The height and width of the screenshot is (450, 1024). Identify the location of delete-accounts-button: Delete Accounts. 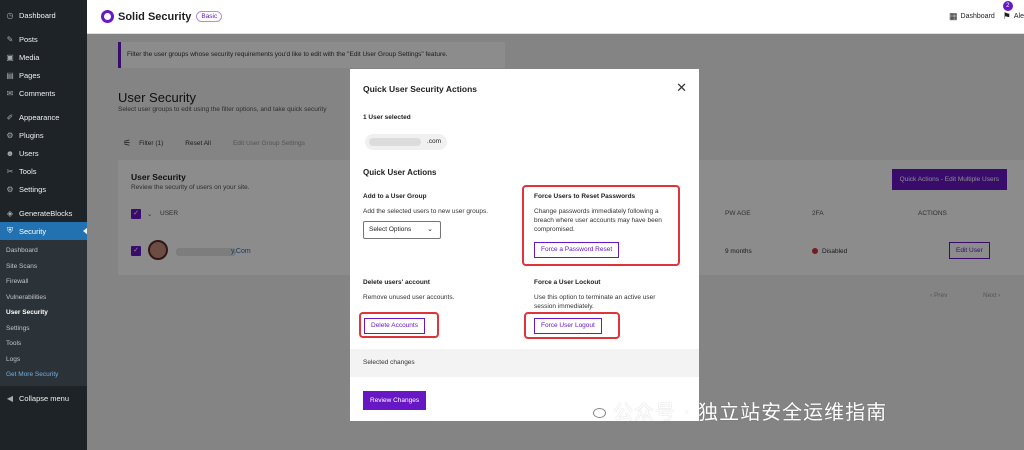
(394, 326).